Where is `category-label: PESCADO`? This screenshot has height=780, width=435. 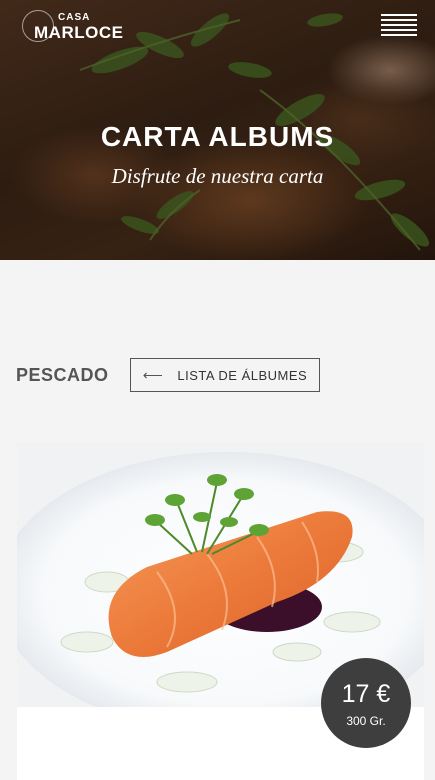
category-label: PESCADO is located at coordinates (62, 375).